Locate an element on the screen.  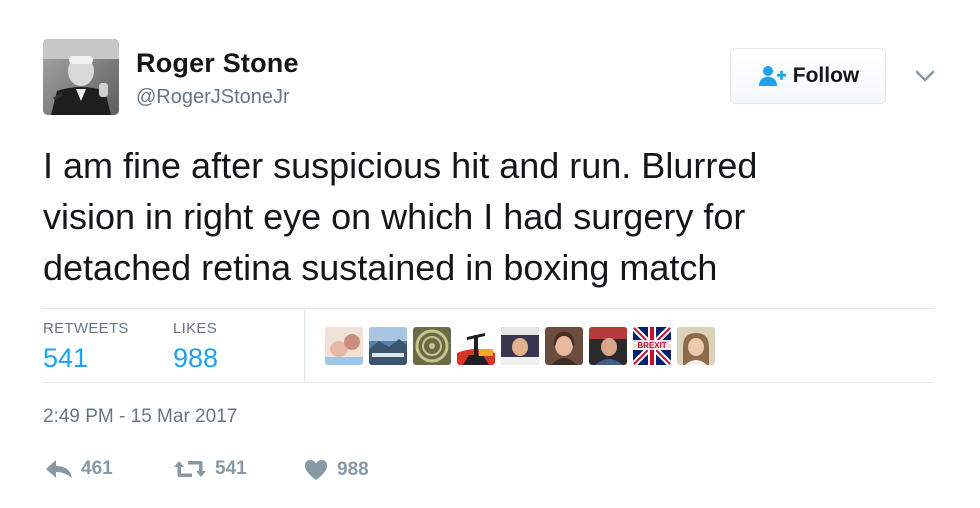
liker-avatar-8: BREXIT is located at coordinates (652, 346).